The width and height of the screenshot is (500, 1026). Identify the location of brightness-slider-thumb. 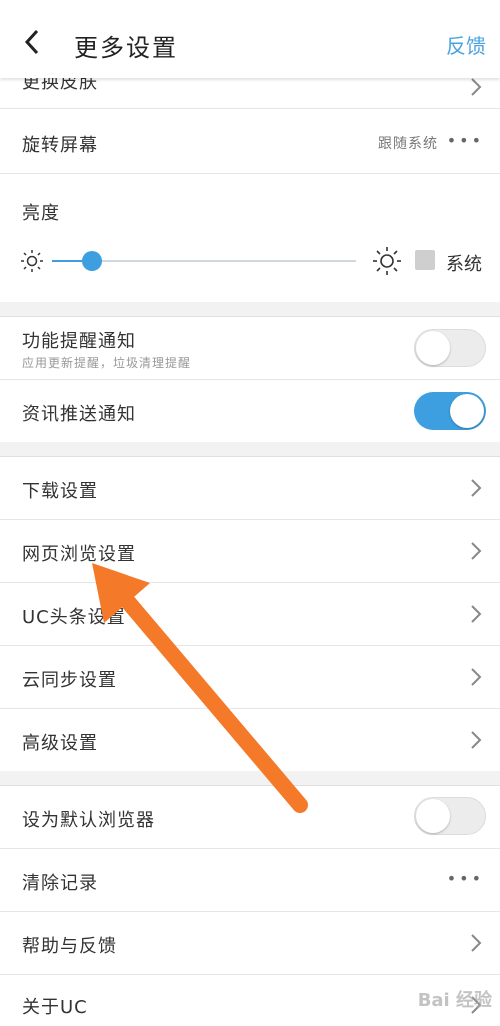
(91, 261).